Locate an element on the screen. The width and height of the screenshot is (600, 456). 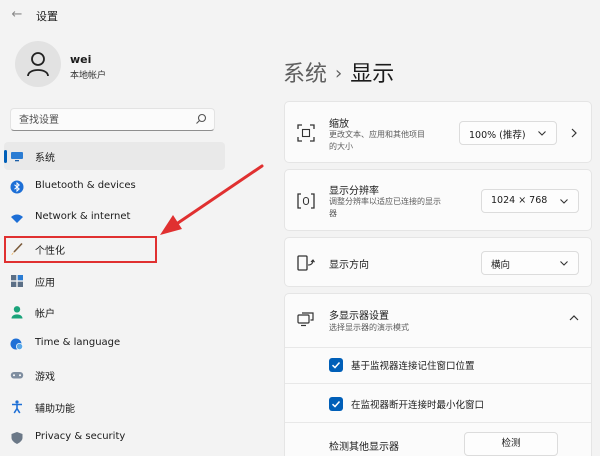
scale-title: 缩放 is located at coordinates (339, 124).